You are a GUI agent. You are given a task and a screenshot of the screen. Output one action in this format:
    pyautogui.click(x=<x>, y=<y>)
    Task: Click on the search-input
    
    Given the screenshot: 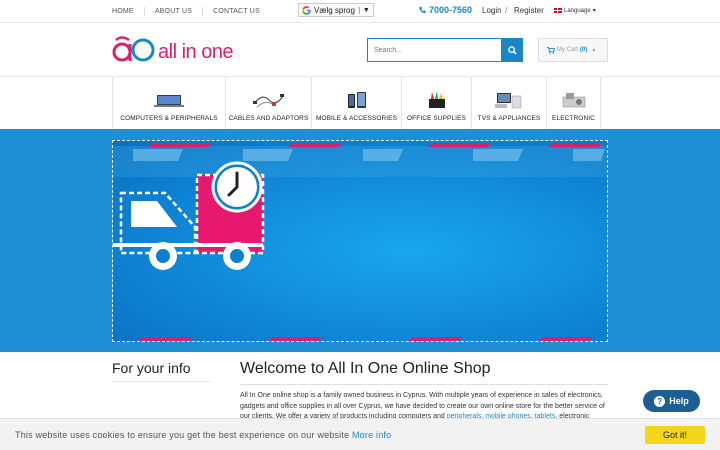 What is the action you would take?
    pyautogui.click(x=434, y=50)
    